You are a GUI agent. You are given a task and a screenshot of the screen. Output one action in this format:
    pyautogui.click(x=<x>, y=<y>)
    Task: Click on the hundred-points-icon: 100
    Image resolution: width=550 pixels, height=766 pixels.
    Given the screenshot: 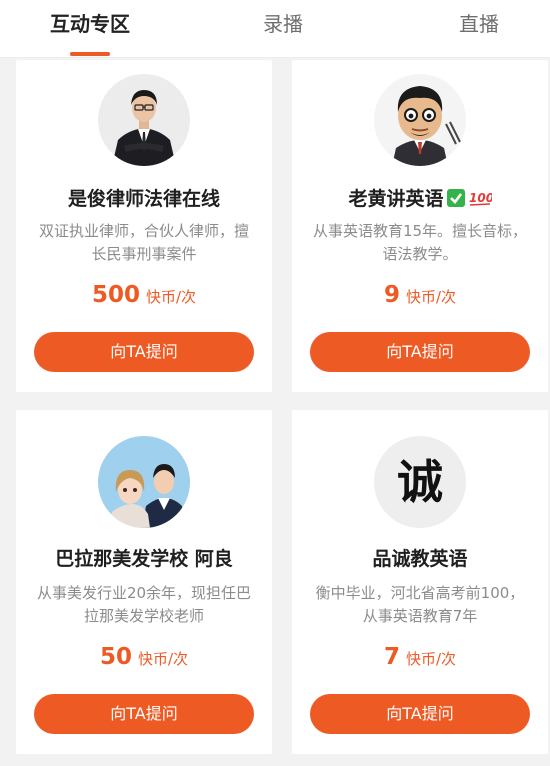 What is the action you would take?
    pyautogui.click(x=481, y=200)
    